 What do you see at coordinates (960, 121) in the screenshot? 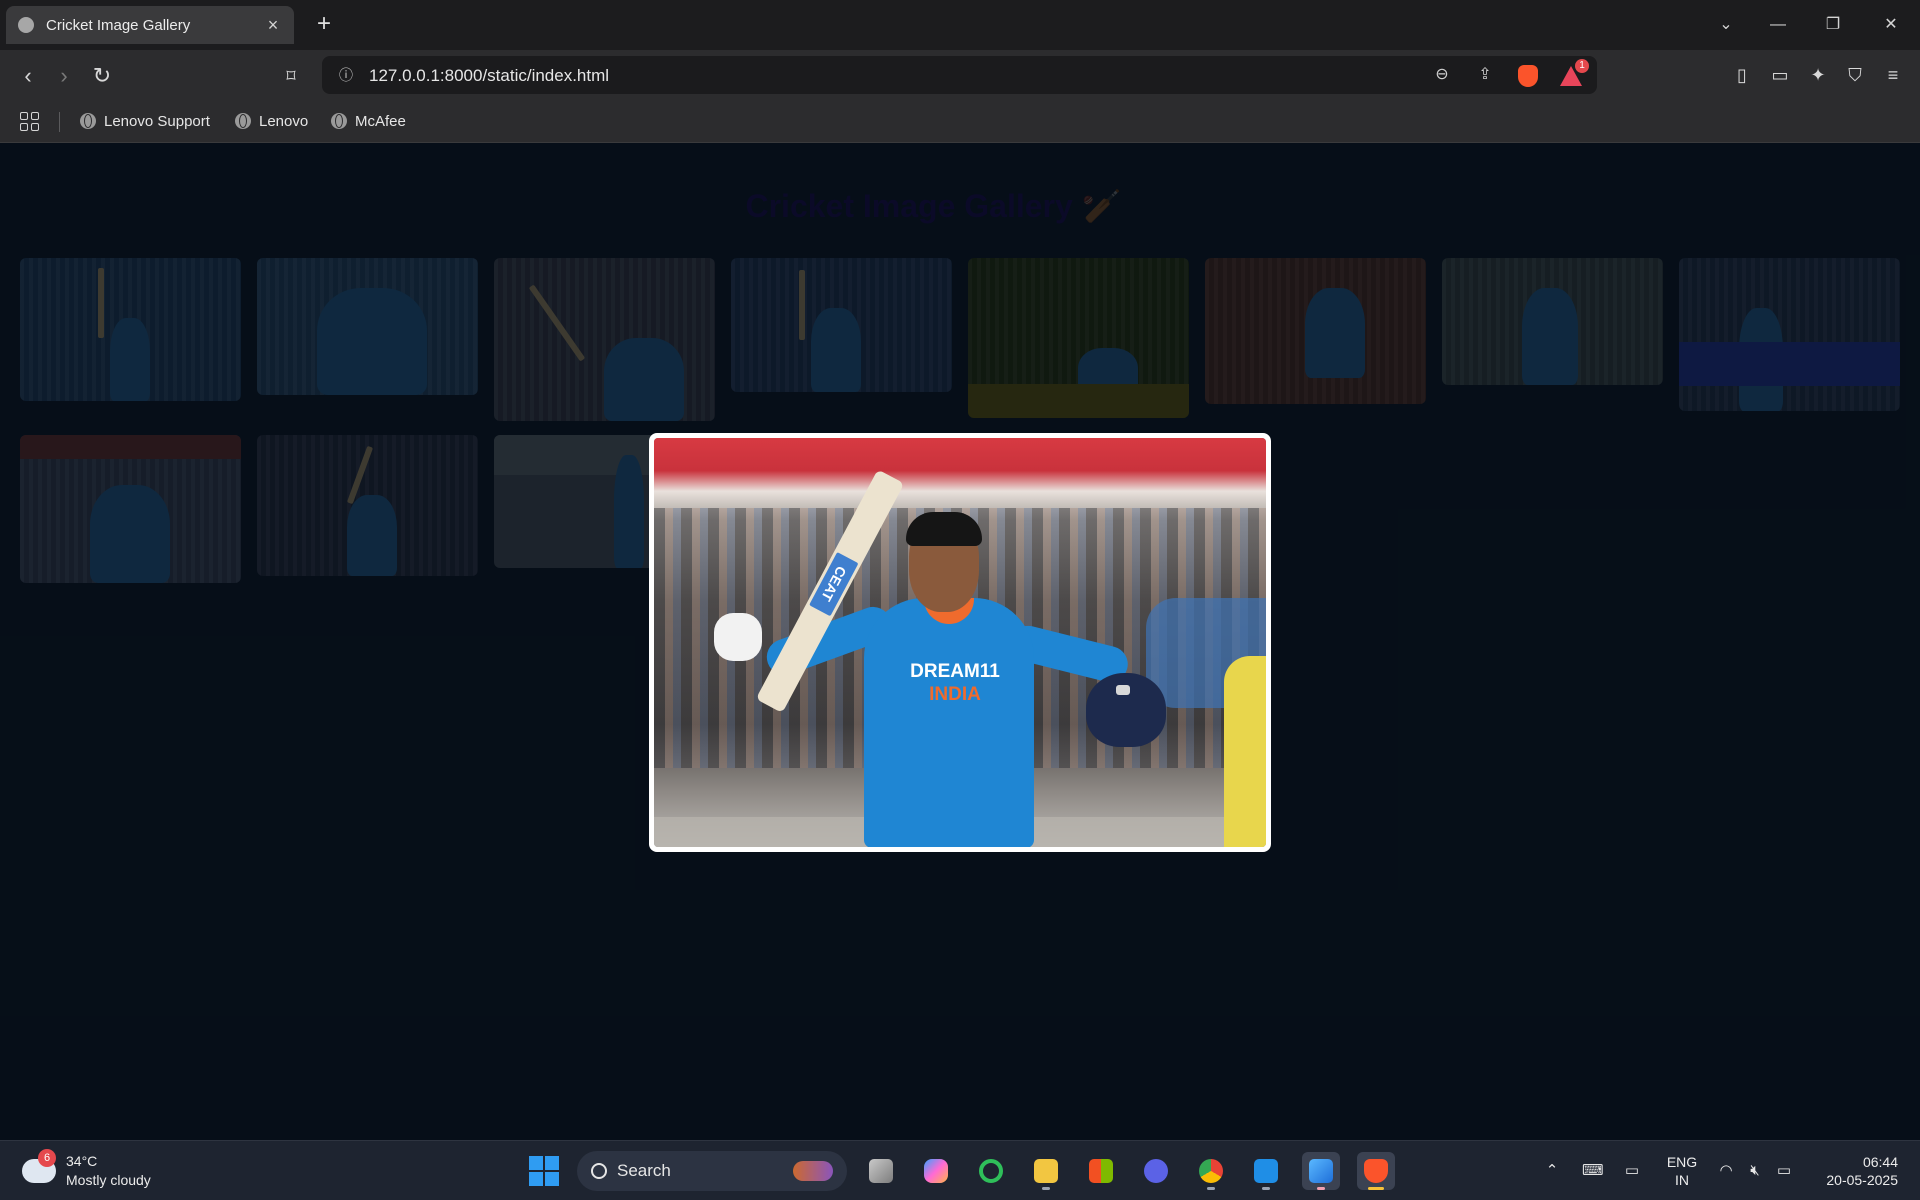
I see `bookmarks-bar: Lenovo Support Lenovo McAfee` at bounding box center [960, 121].